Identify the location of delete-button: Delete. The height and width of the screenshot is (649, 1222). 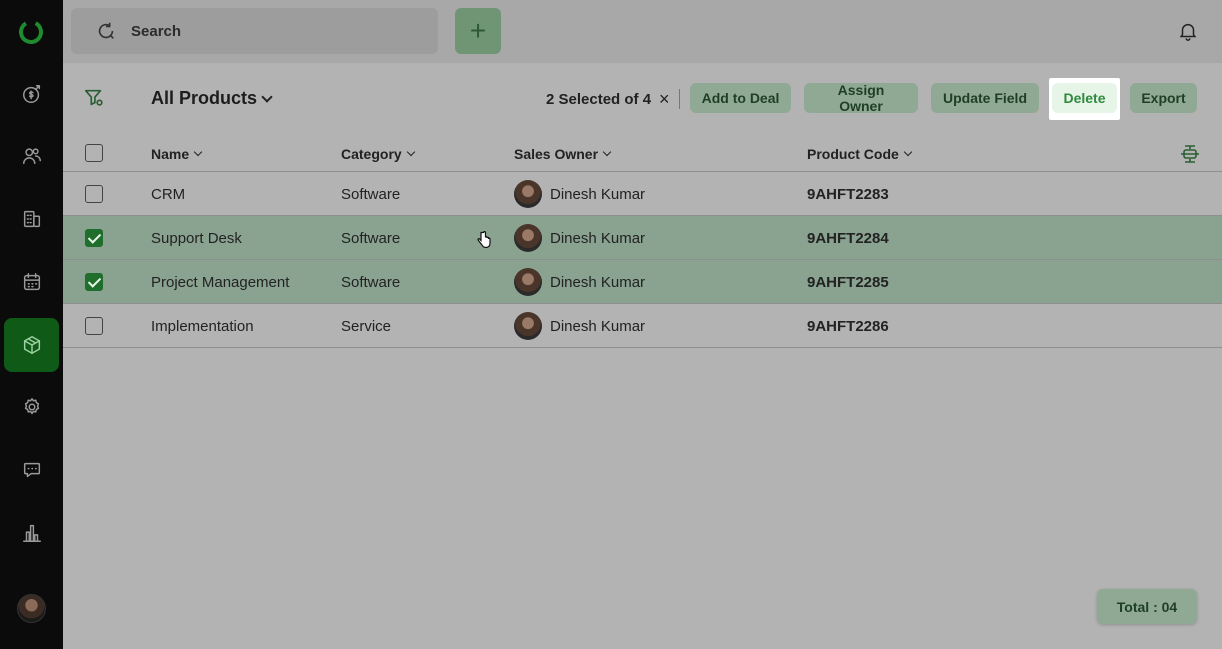
(1084, 98).